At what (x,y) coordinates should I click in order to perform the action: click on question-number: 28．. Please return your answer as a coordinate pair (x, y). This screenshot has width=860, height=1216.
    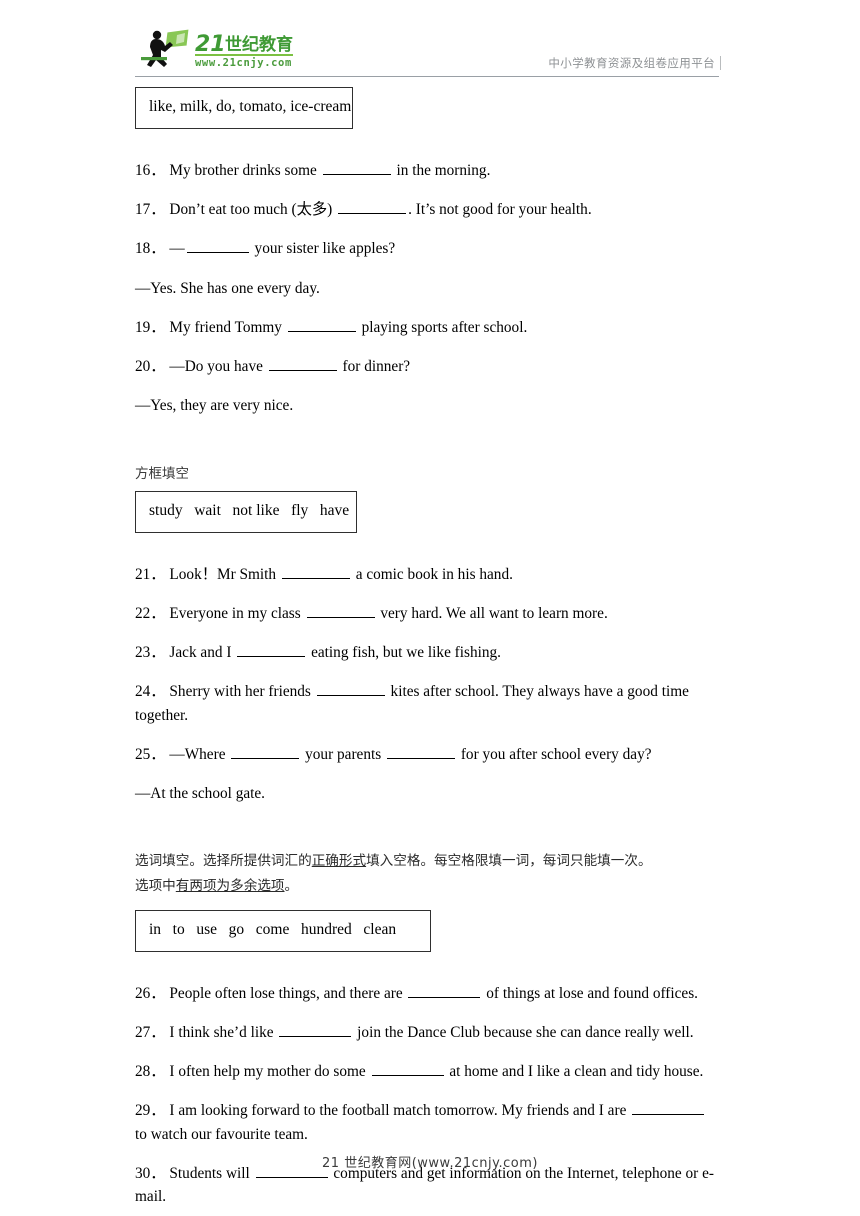
    Looking at the image, I should click on (152, 1072).